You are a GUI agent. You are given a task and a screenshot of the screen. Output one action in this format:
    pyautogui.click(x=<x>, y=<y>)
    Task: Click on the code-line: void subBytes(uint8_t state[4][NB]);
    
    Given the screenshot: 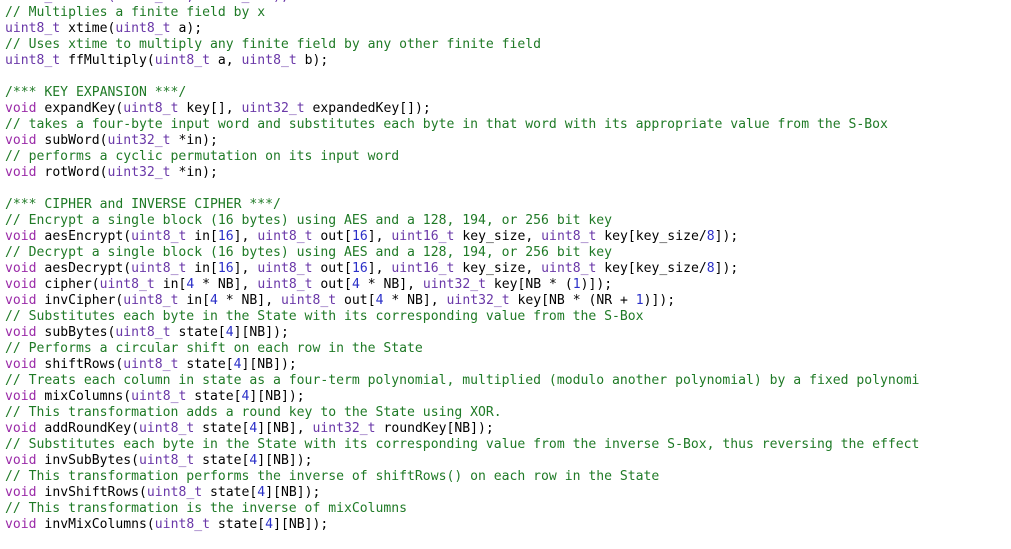 What is the action you would take?
    pyautogui.click(x=505, y=333)
    